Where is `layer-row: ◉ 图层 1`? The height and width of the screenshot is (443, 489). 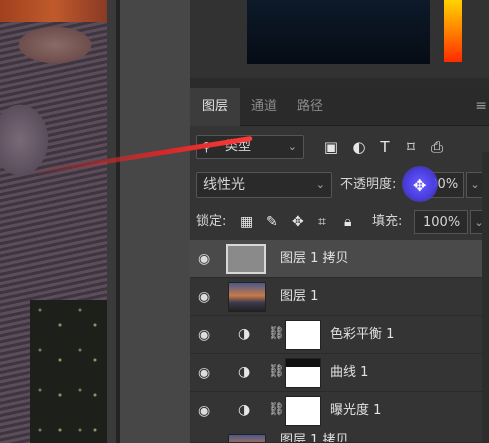 layer-row: ◉ 图层 1 is located at coordinates (339, 297).